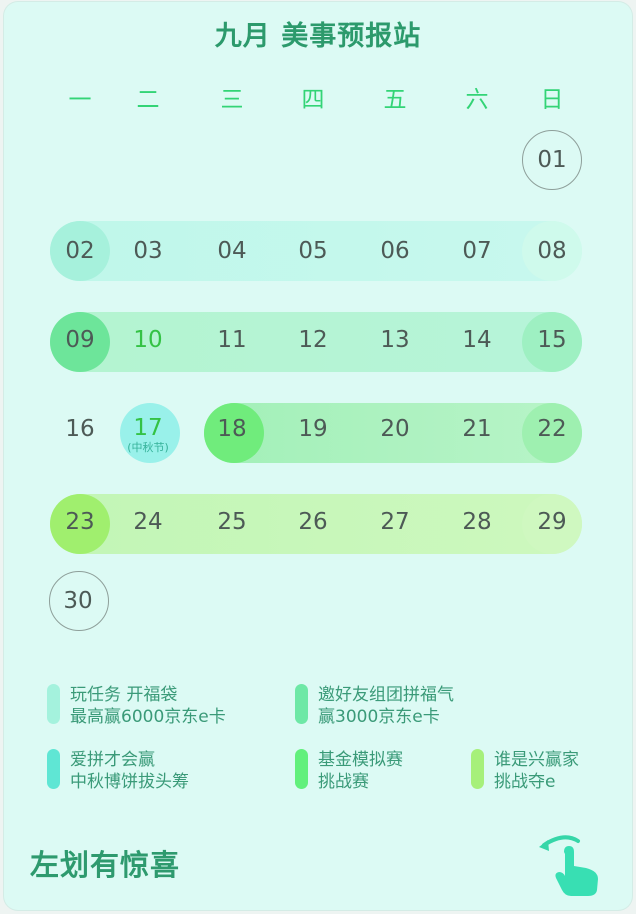  Describe the element at coordinates (477, 522) in the screenshot. I see `day-cell: 28` at that location.